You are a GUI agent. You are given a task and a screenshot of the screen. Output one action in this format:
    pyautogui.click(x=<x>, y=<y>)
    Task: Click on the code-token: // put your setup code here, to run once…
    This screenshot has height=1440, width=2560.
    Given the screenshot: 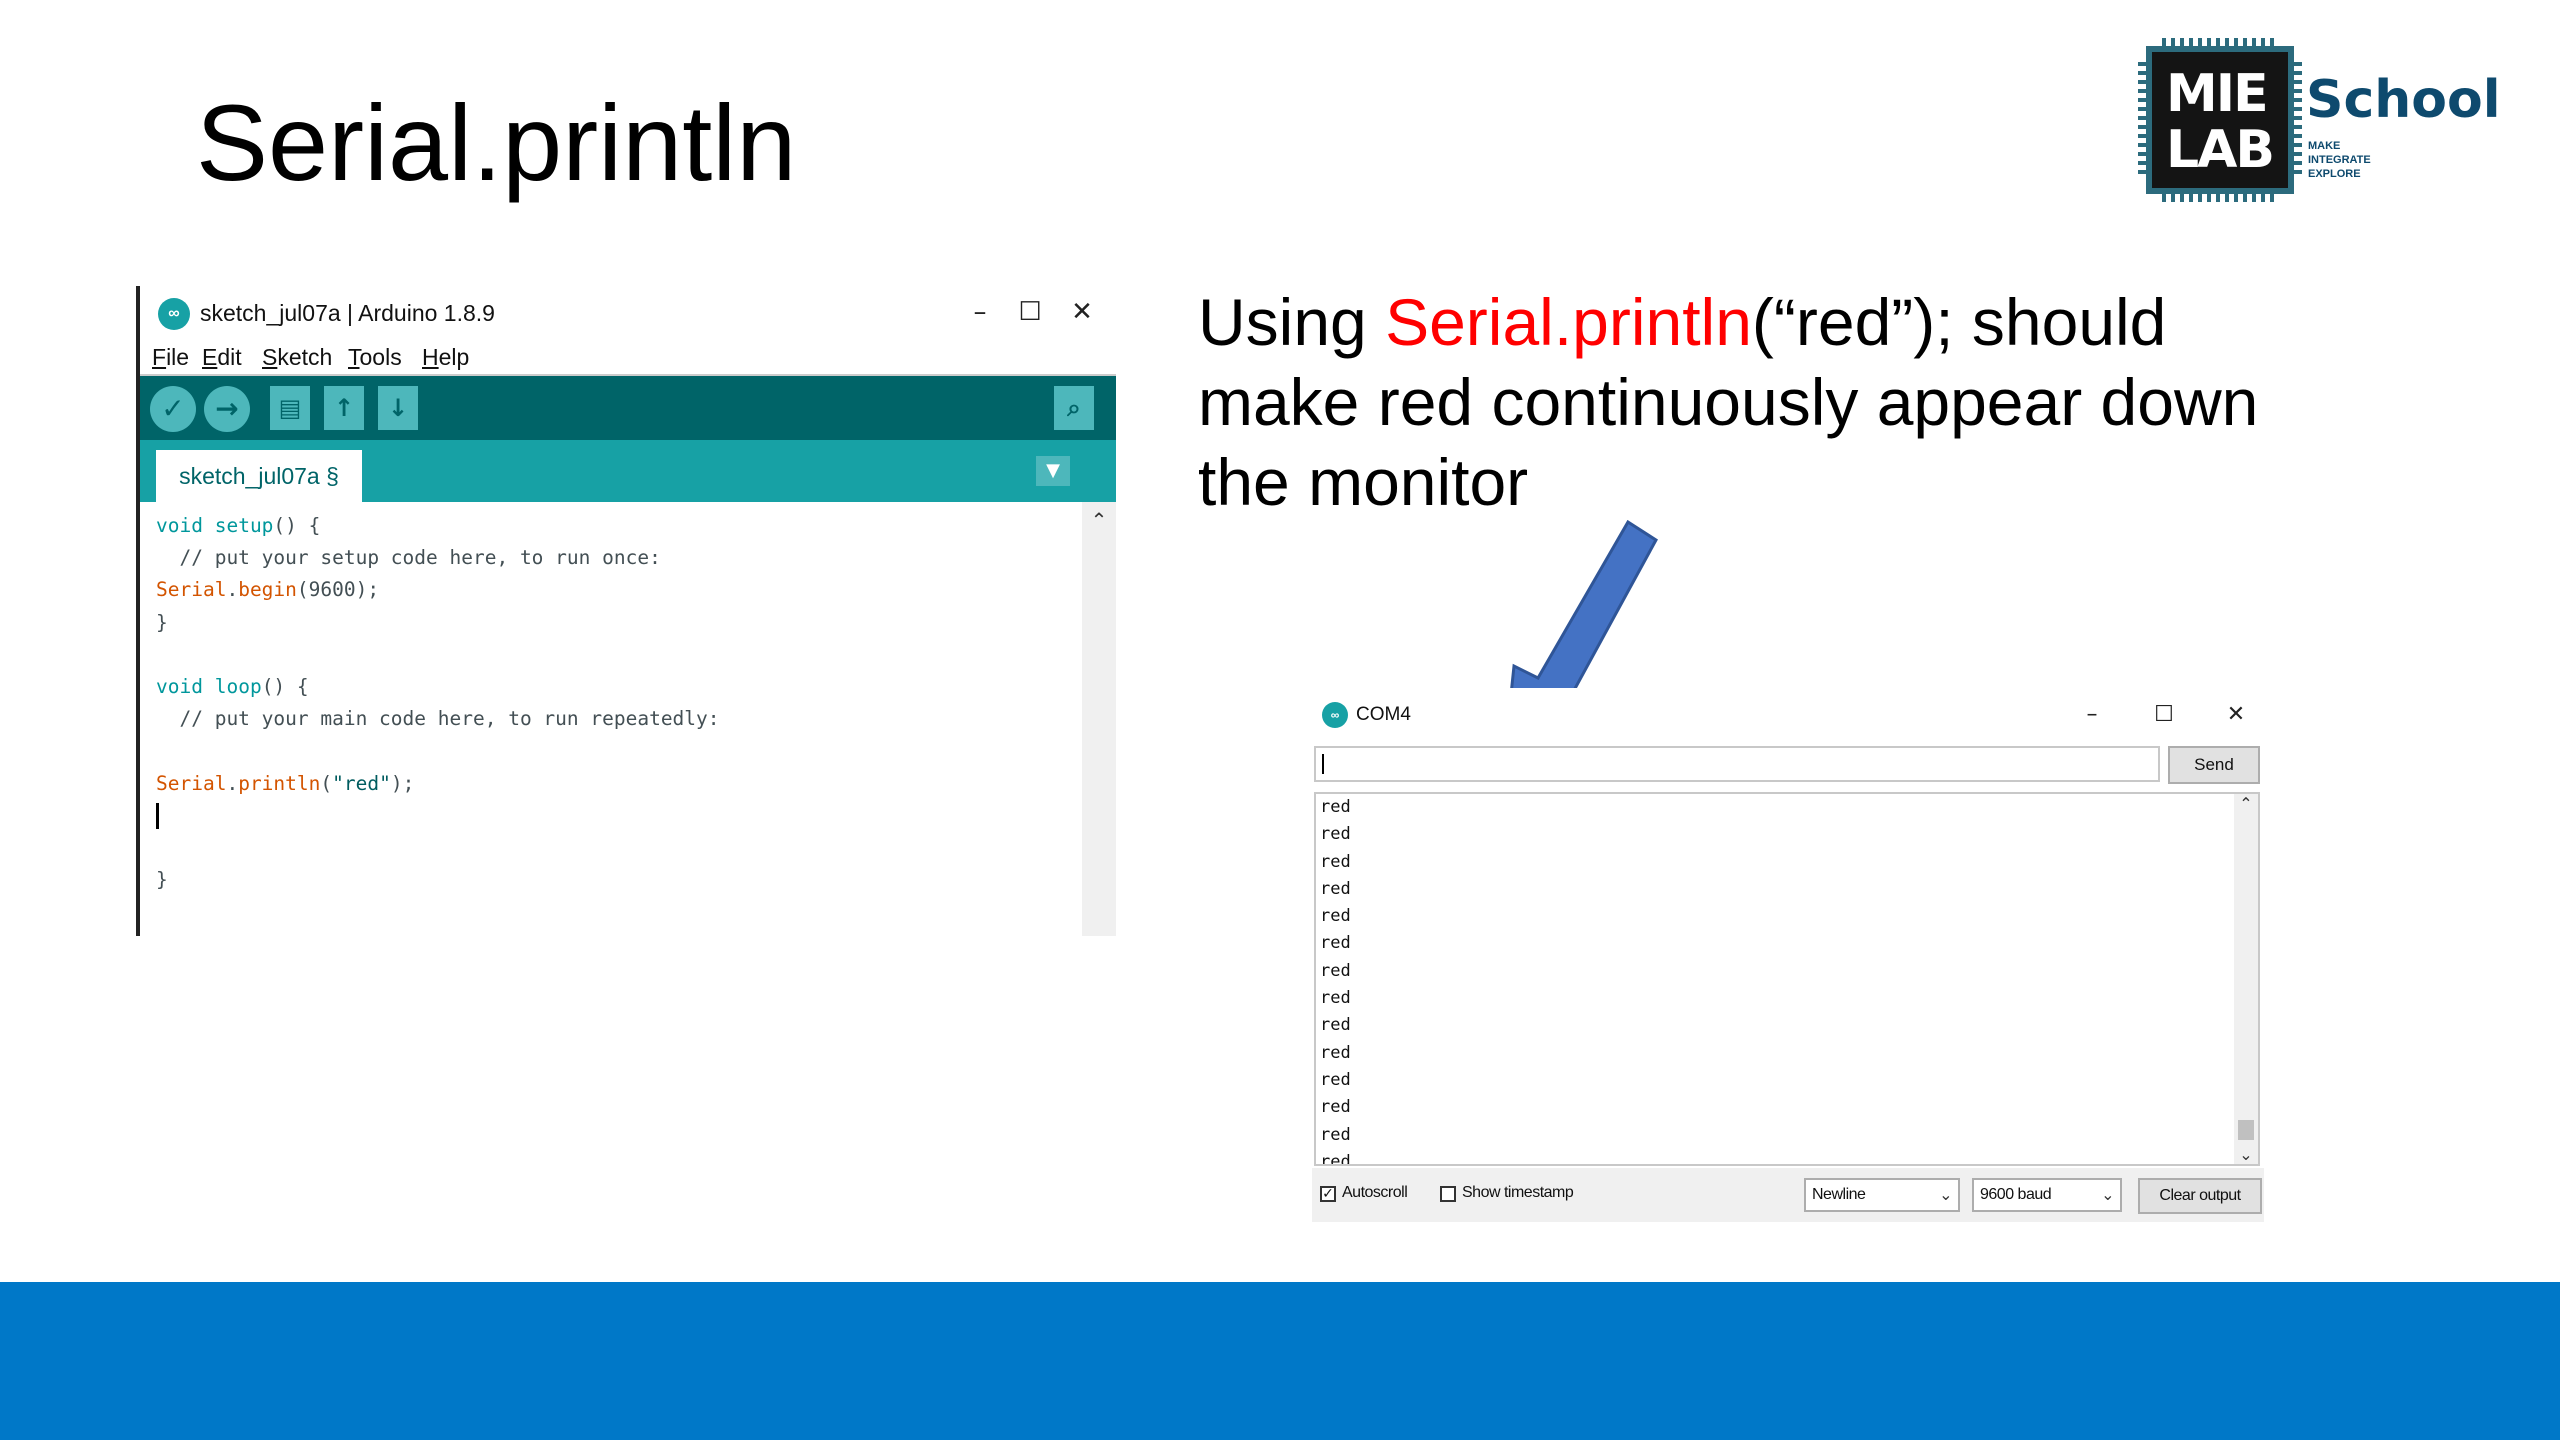 What is the action you would take?
    pyautogui.click(x=408, y=558)
    